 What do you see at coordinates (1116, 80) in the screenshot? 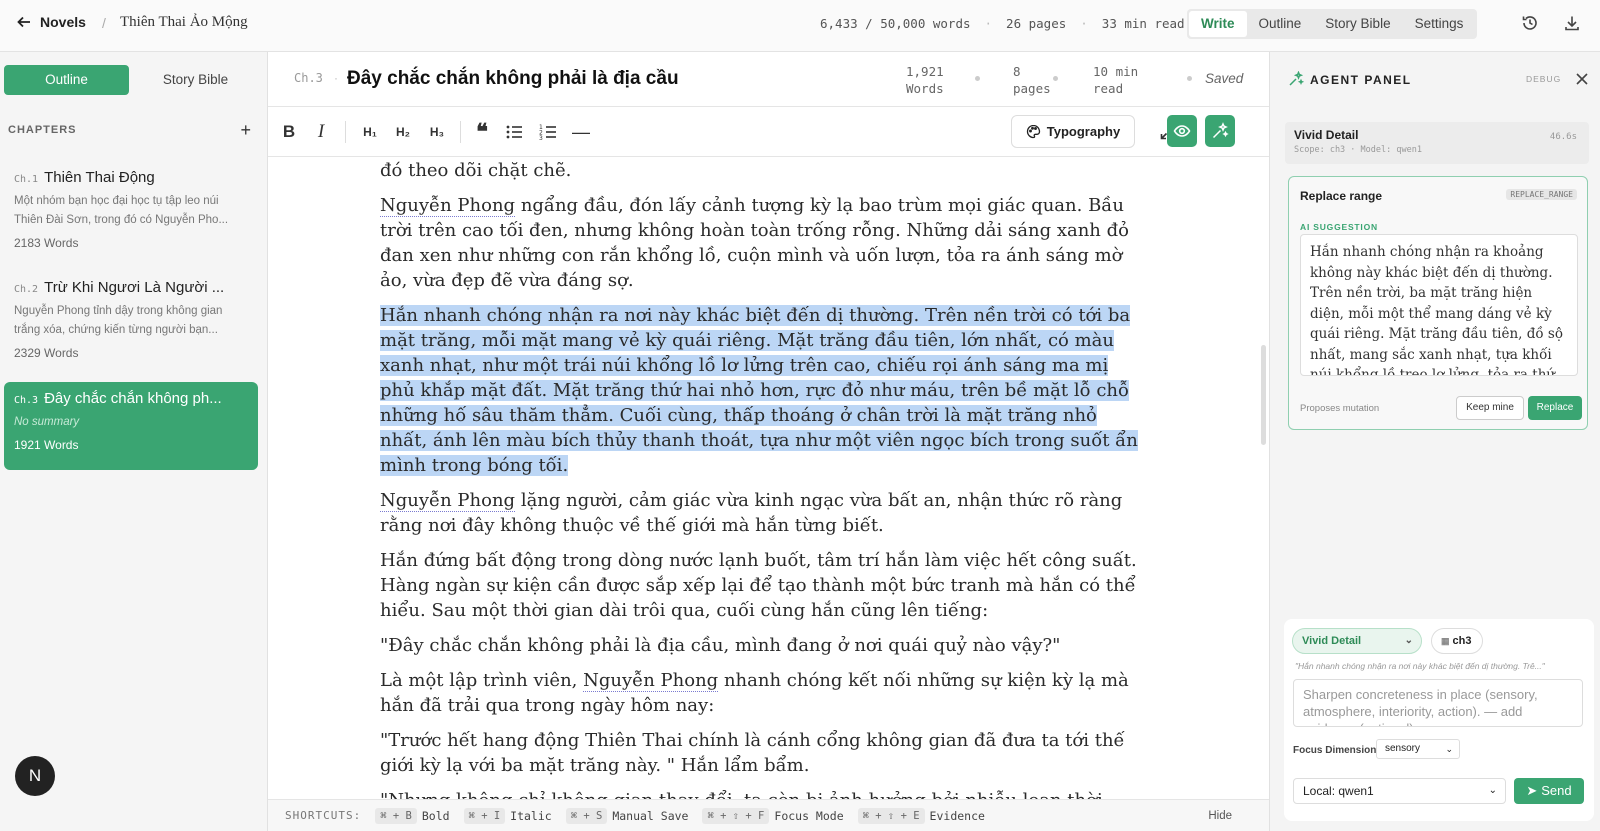
I see `chapter-read-stat: 10 min read` at bounding box center [1116, 80].